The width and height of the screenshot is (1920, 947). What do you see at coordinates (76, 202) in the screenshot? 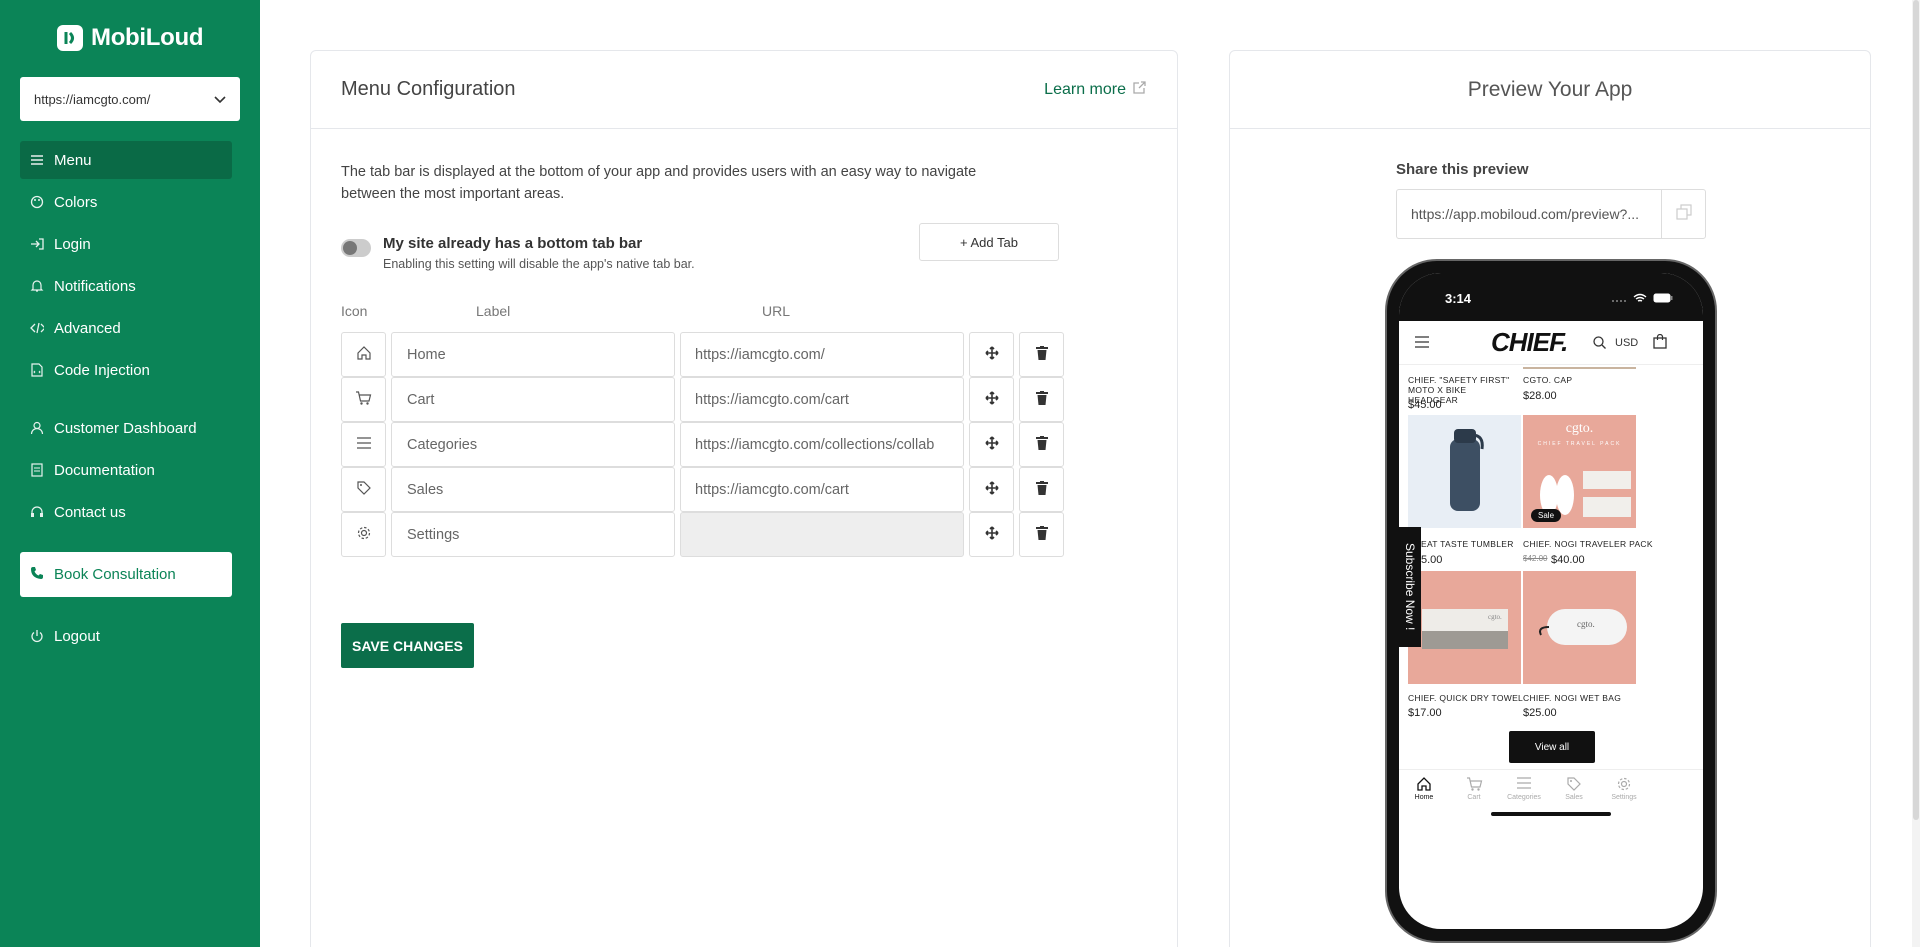
I see `sidebar-item-label: Colors` at bounding box center [76, 202].